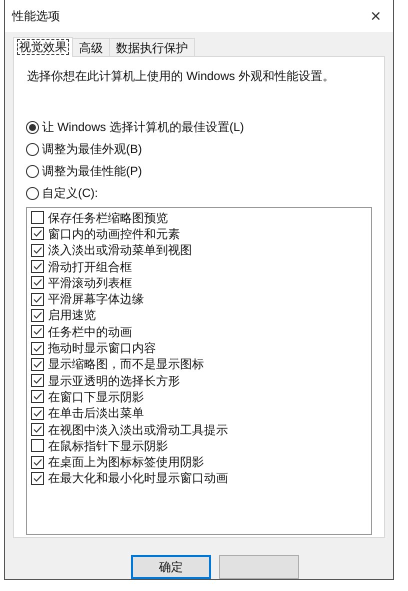 This screenshot has width=408, height=591. I want to click on ok-button: 确定, so click(171, 567).